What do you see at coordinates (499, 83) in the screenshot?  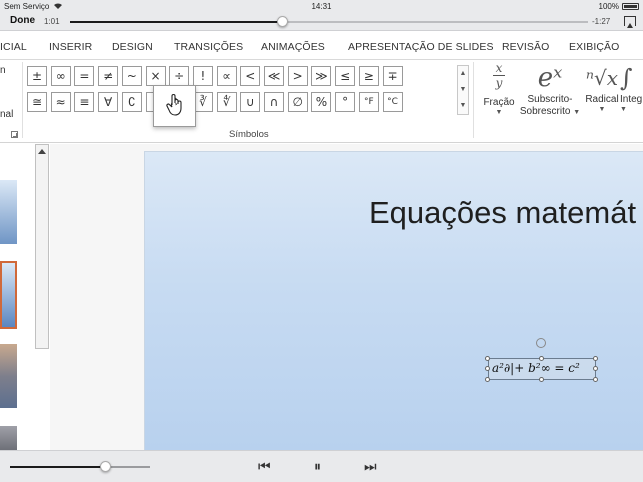 I see `fraction-denominator: y` at bounding box center [499, 83].